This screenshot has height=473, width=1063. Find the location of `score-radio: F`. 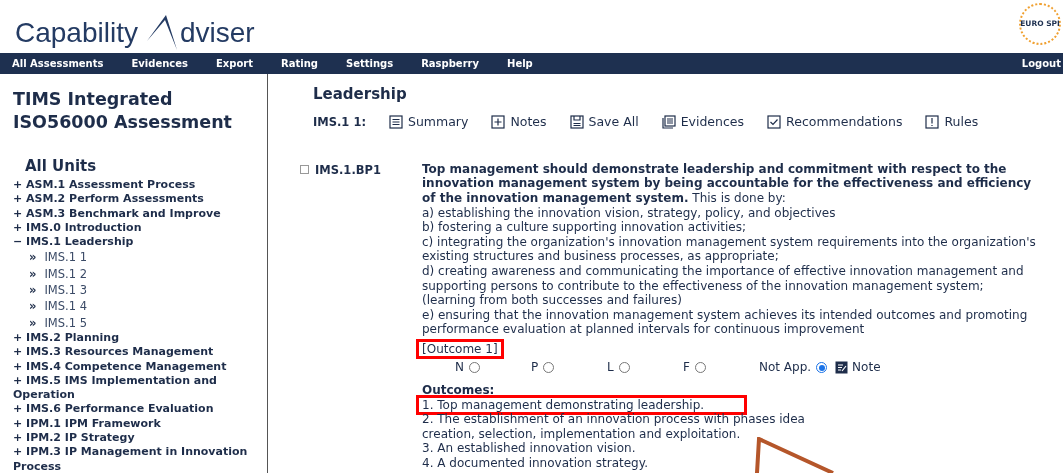

score-radio: F is located at coordinates (714, 368).